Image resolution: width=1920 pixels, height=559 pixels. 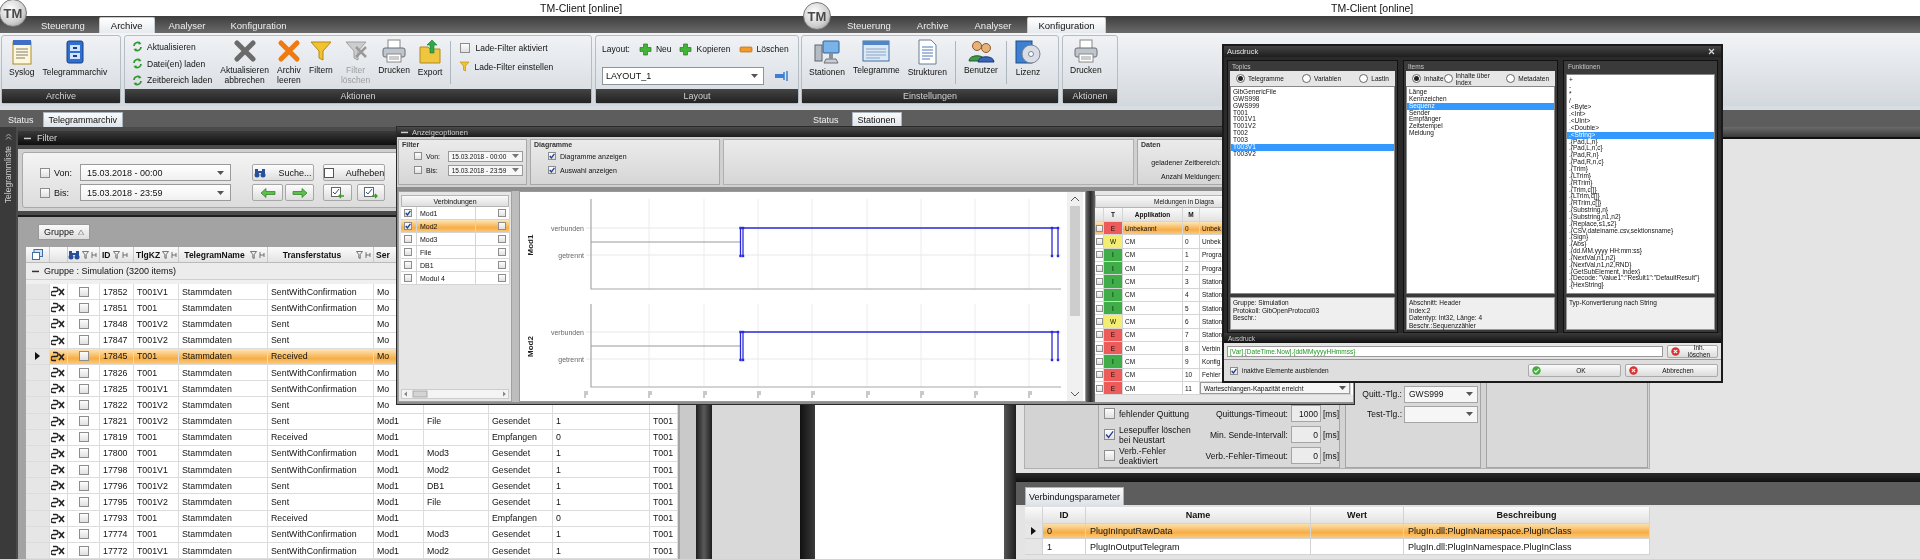 I want to click on table-cell: 17852, so click(x=115, y=291).